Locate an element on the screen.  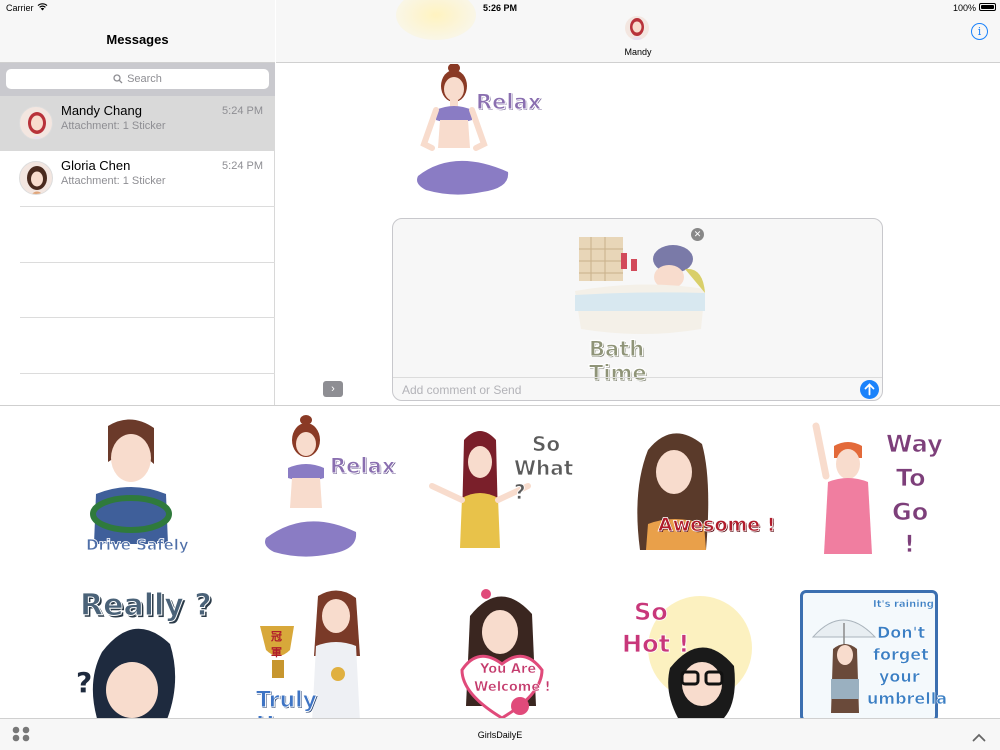
battery-percent: 100% is located at coordinates (964, 8).